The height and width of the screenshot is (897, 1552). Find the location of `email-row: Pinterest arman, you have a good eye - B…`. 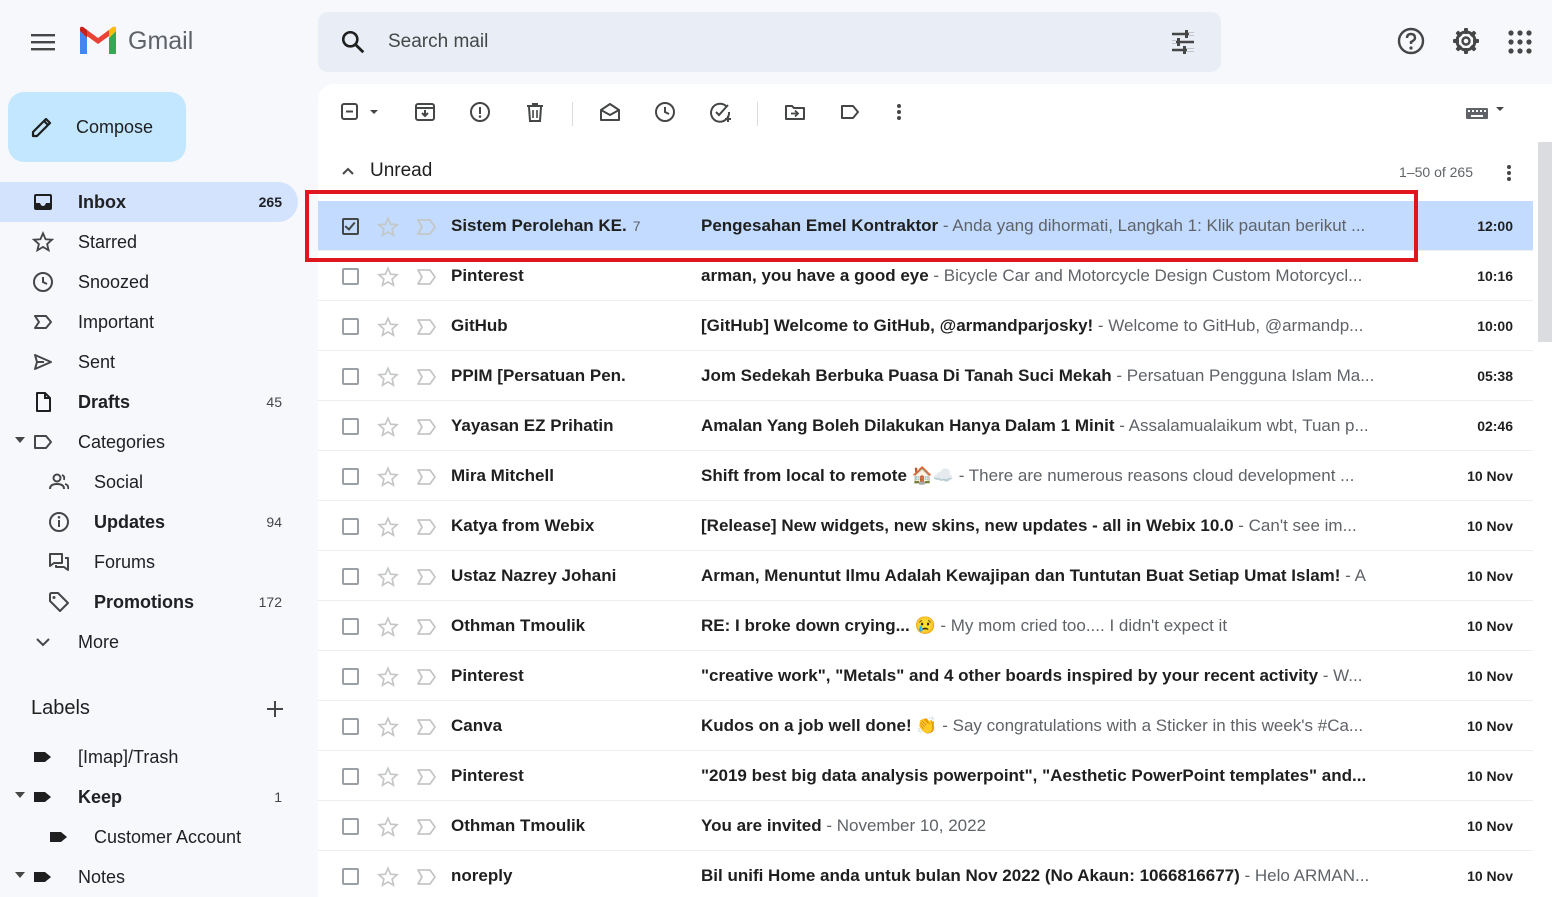

email-row: Pinterest arman, you have a good eye - B… is located at coordinates (925, 276).